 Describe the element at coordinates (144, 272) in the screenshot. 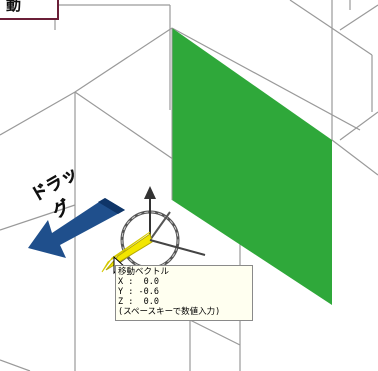

I see `tooltip-title: 移動ベクトル` at that location.